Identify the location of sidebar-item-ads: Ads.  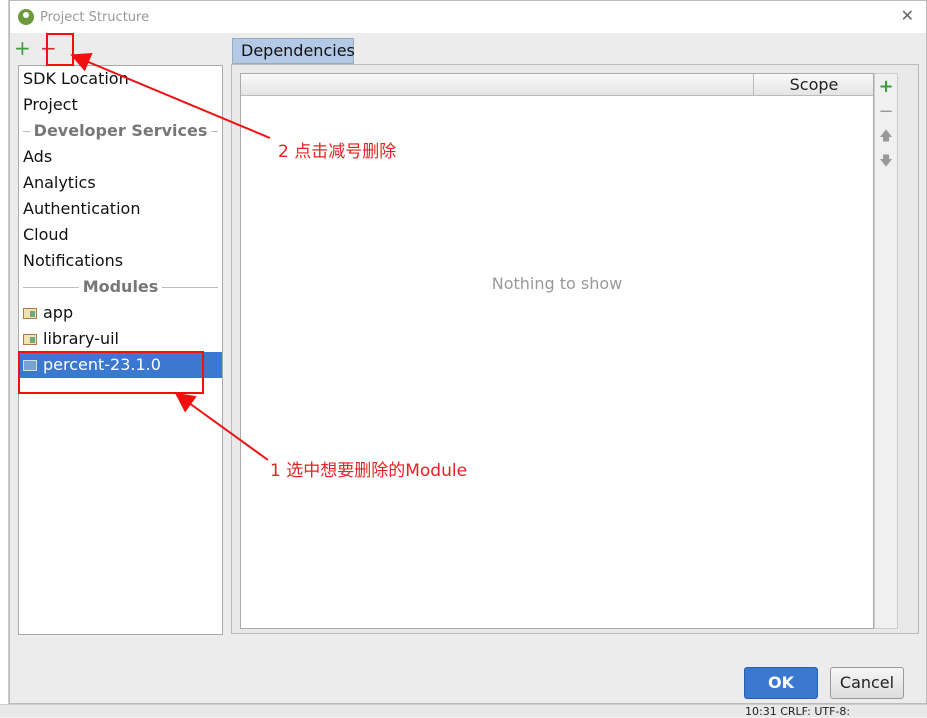
(120, 157).